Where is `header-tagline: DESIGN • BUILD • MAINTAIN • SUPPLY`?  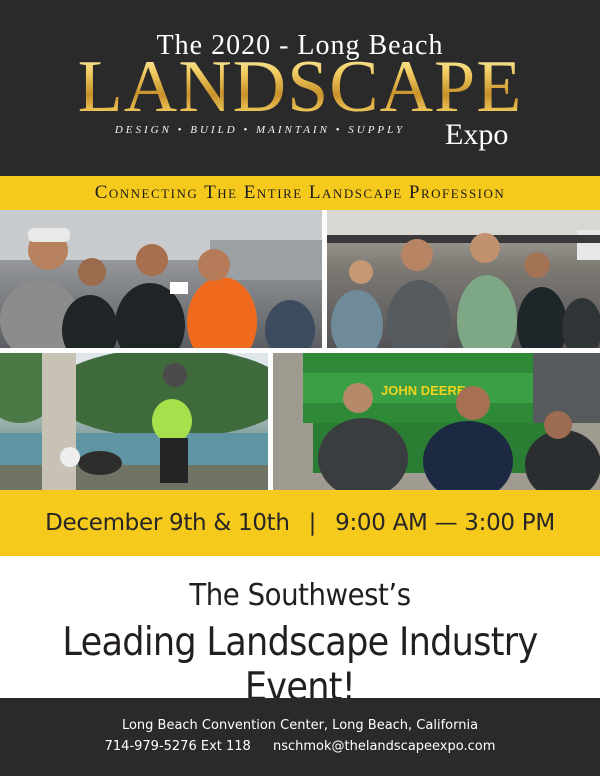 header-tagline: DESIGN • BUILD • MAINTAIN • SUPPLY is located at coordinates (260, 130).